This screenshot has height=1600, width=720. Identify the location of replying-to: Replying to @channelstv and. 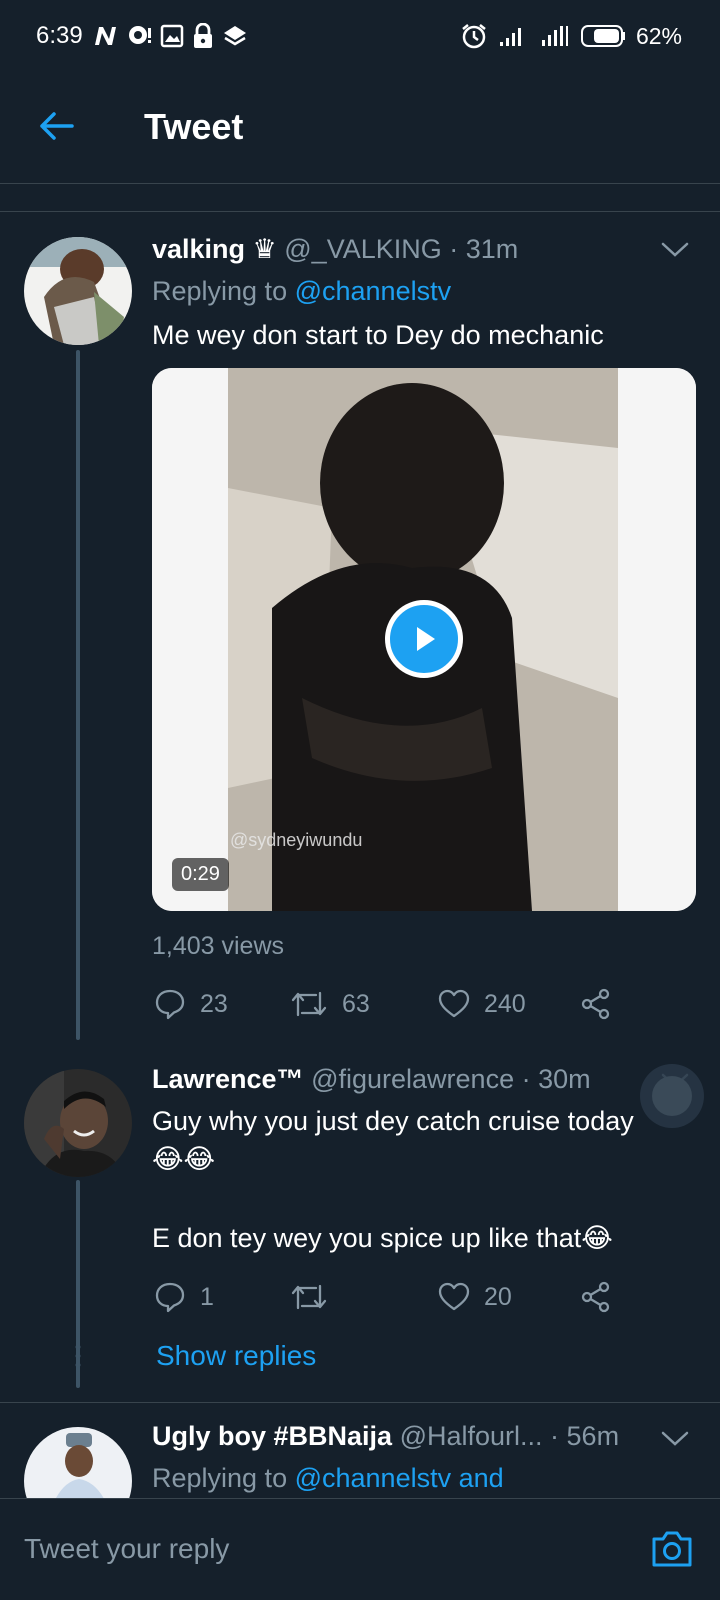
(328, 1478).